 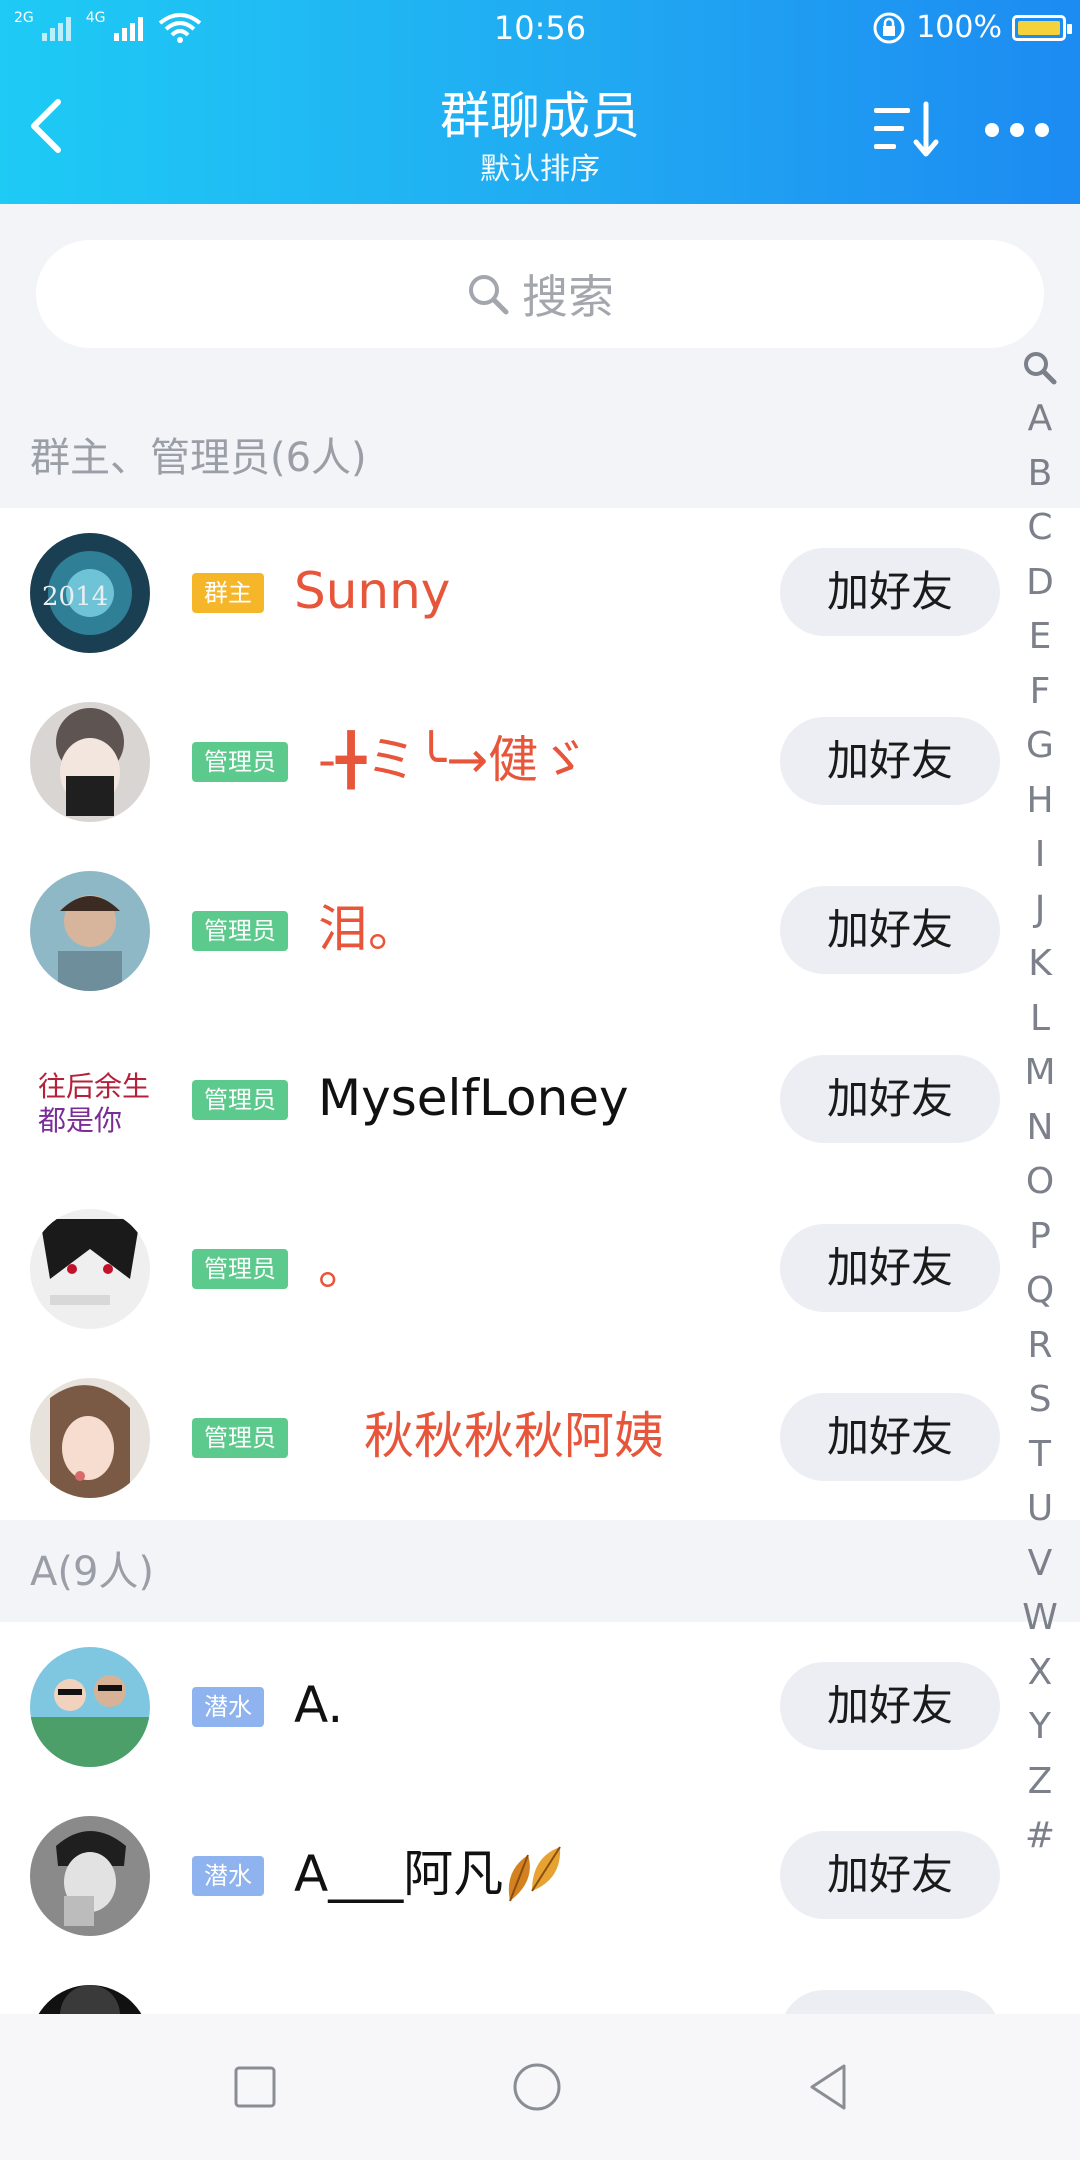 I want to click on index-letter: T, so click(x=1040, y=1455).